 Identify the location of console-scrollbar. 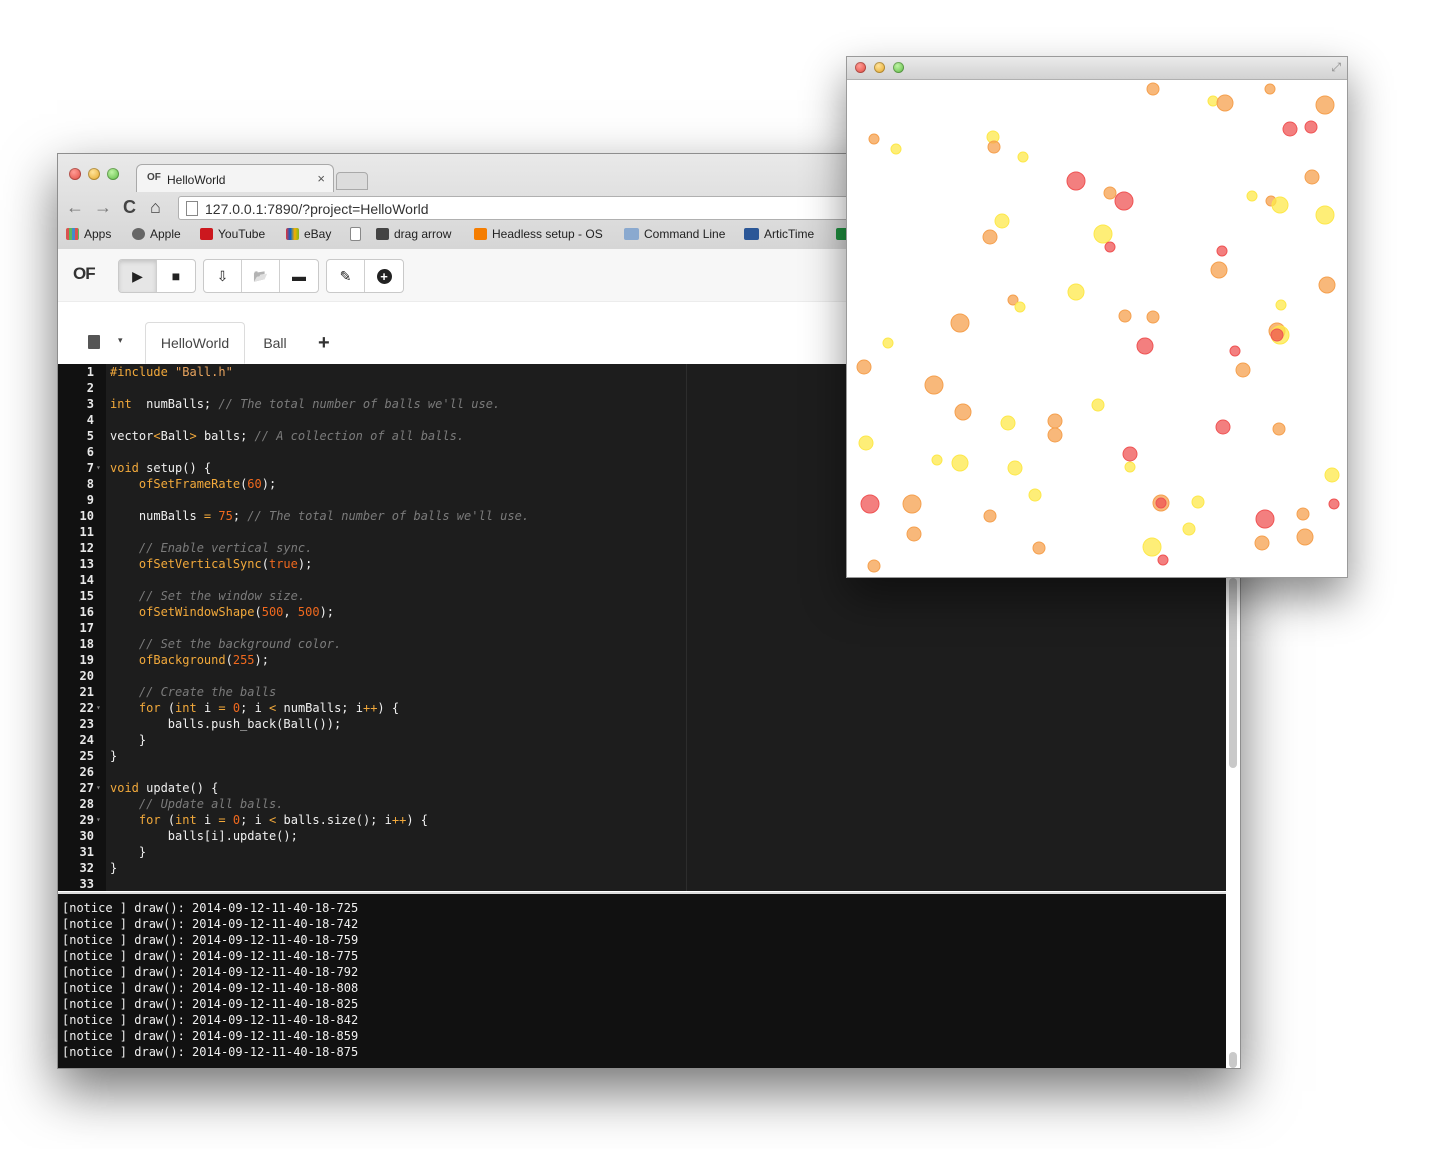
(1233, 1060).